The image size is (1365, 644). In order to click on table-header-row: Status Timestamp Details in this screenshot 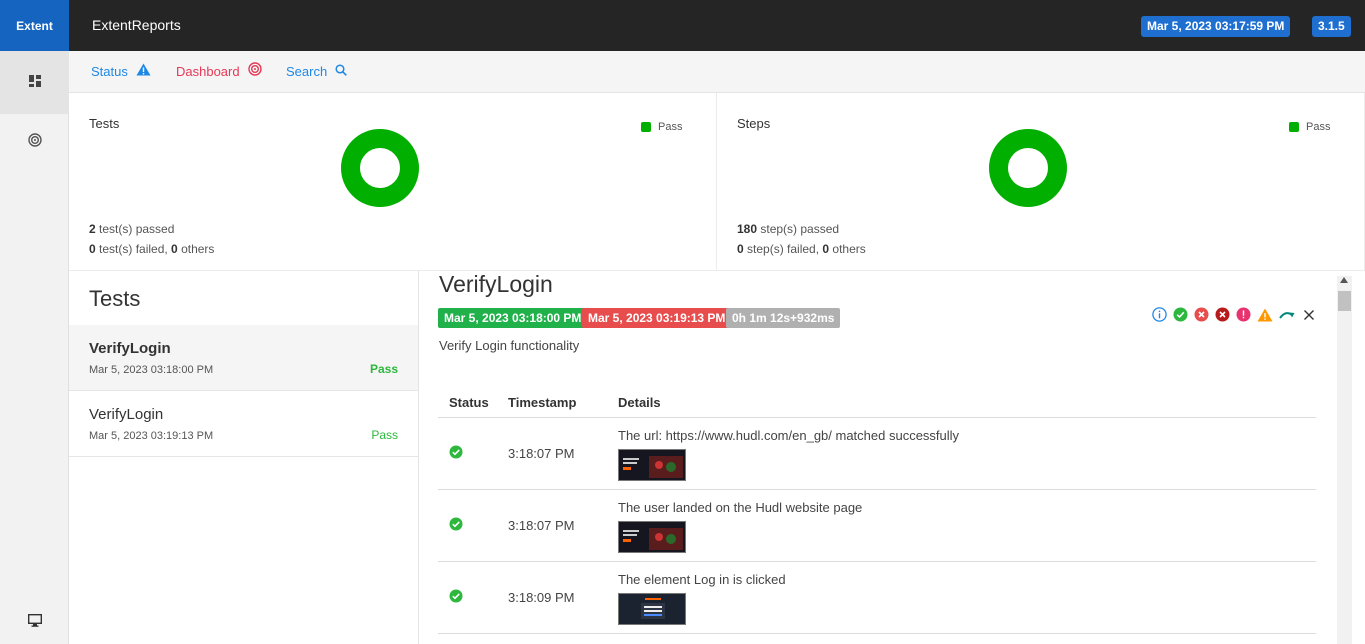, I will do `click(877, 403)`.